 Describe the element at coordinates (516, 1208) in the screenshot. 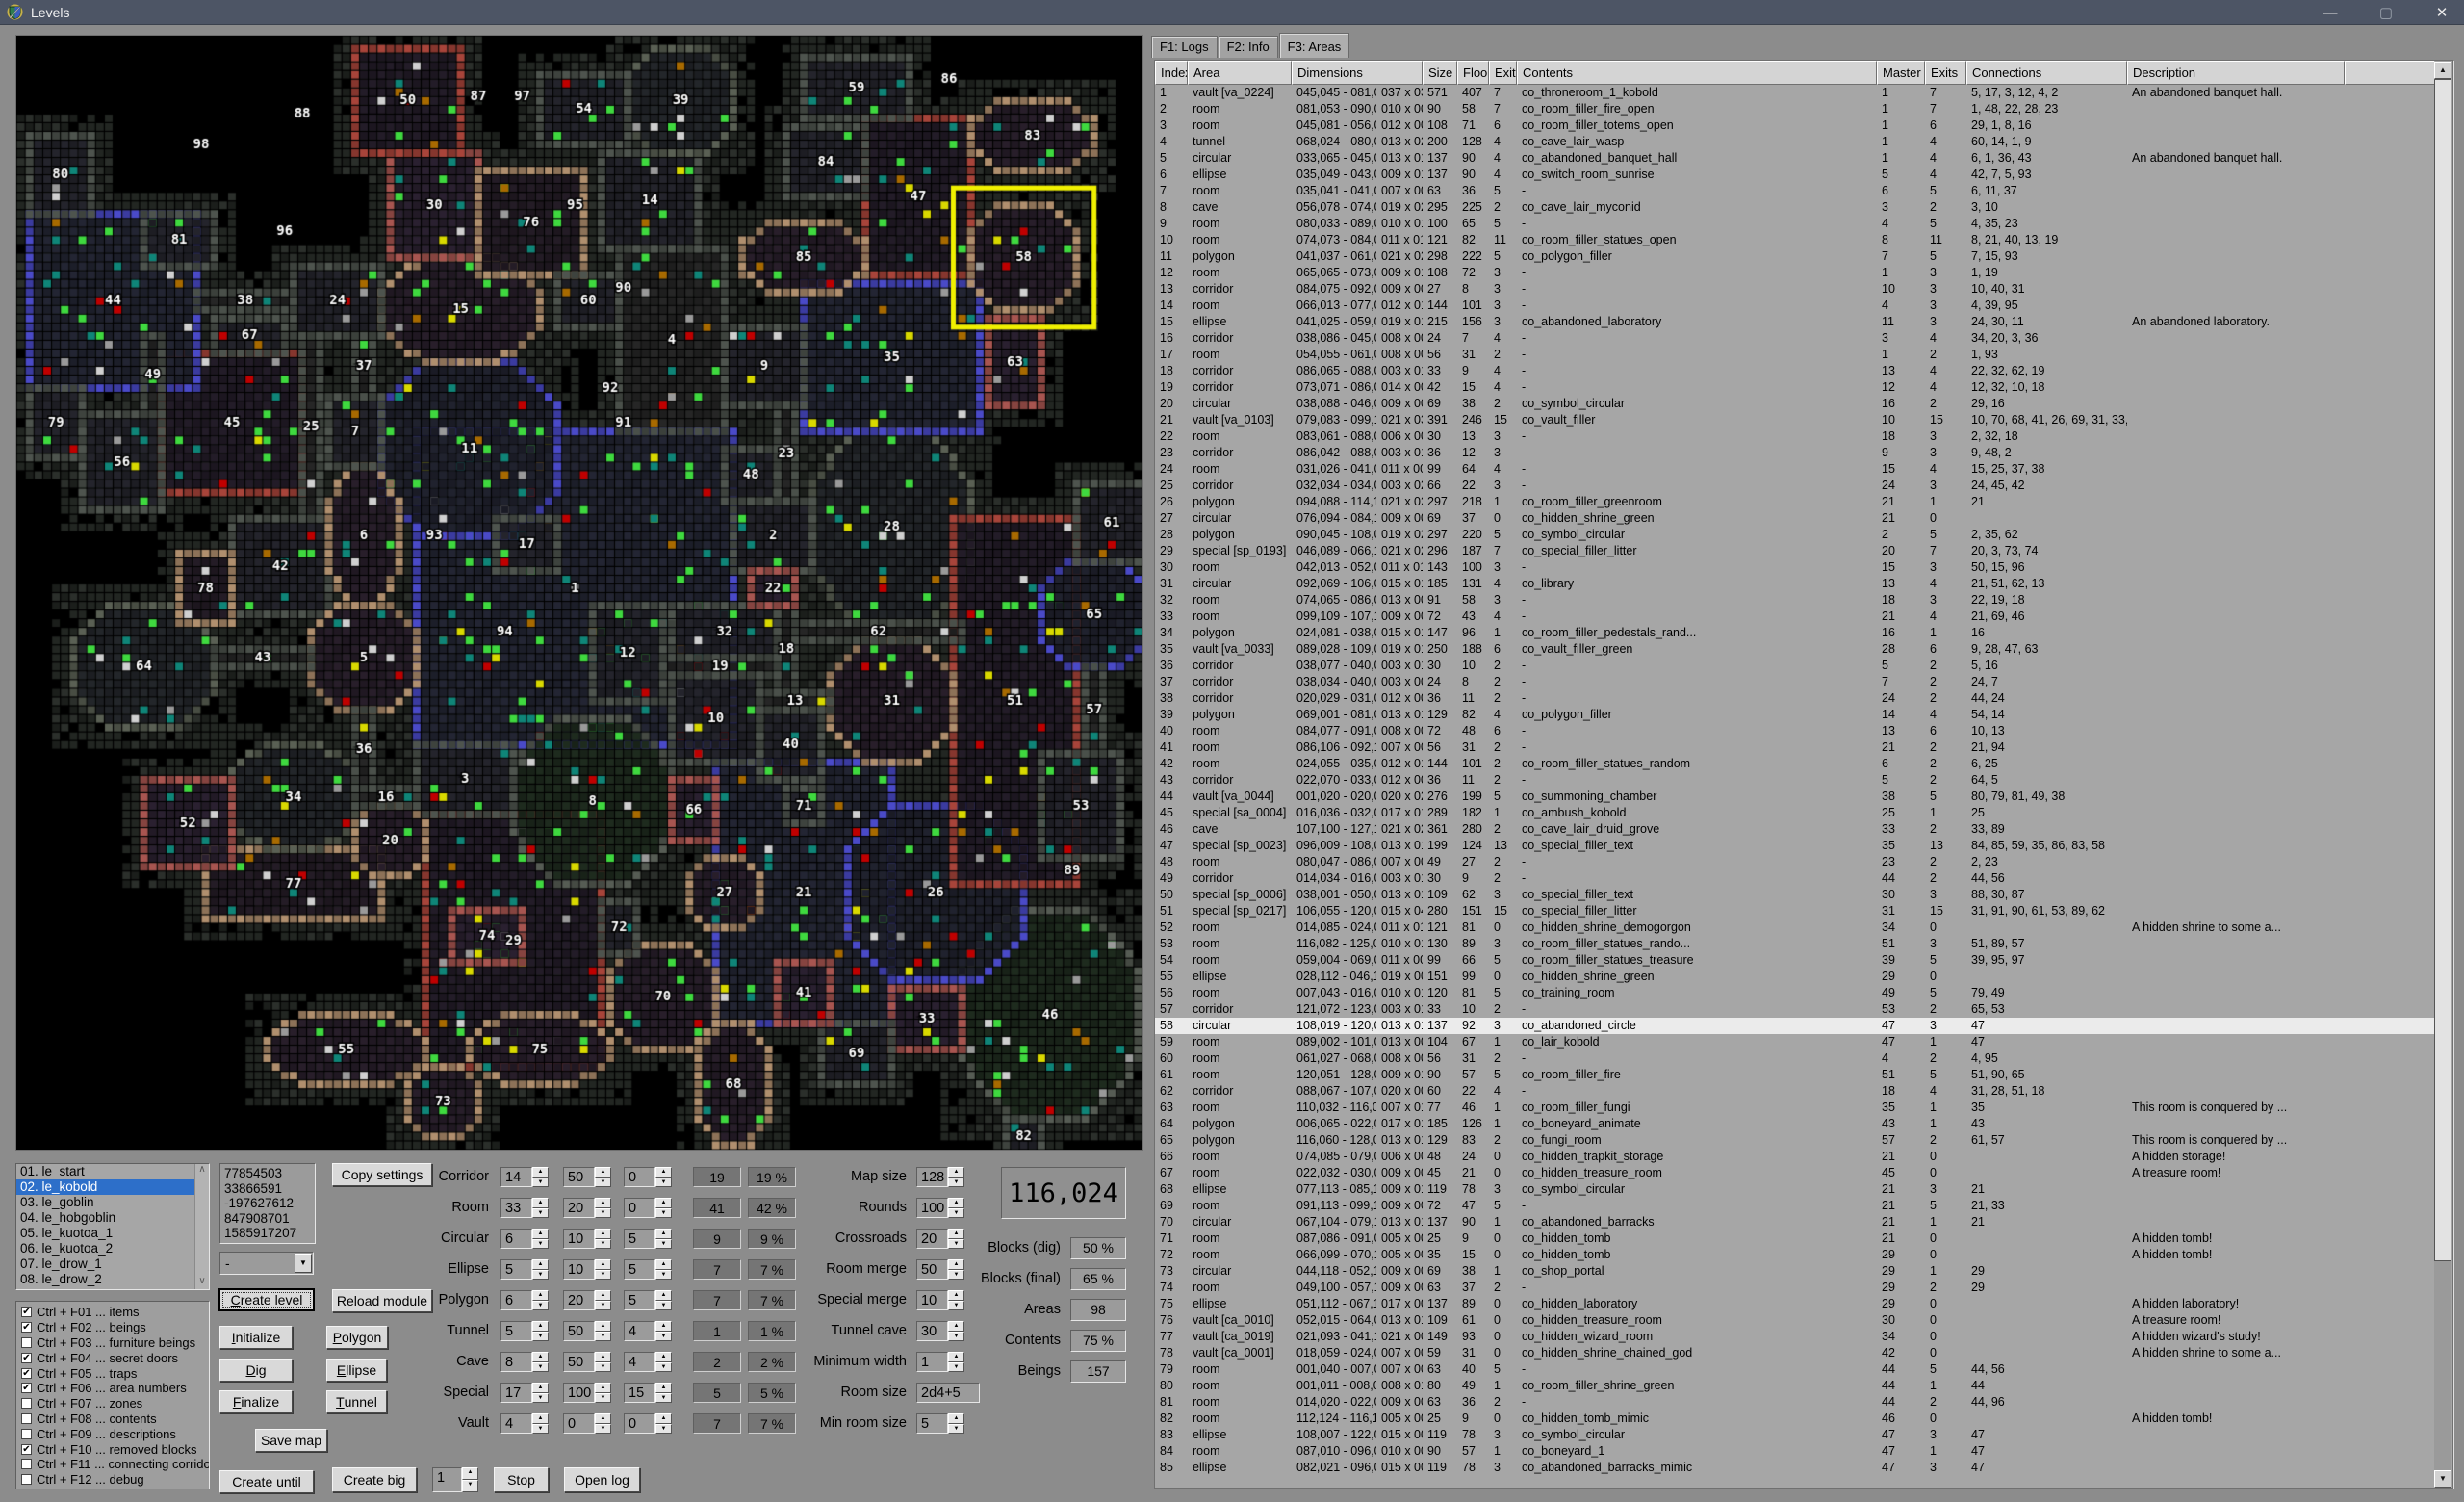

I see `spinner-value: 33` at that location.